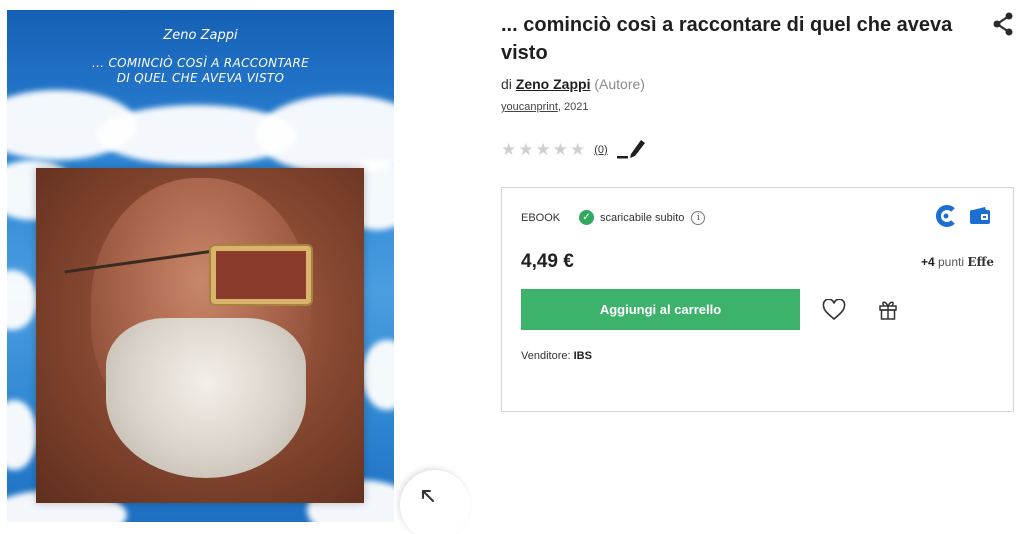 Image resolution: width=1024 pixels, height=534 pixels. Describe the element at coordinates (200, 63) in the screenshot. I see `cover-title-line: ... COMINCIÒ COSÌ A RACCONTARE` at that location.